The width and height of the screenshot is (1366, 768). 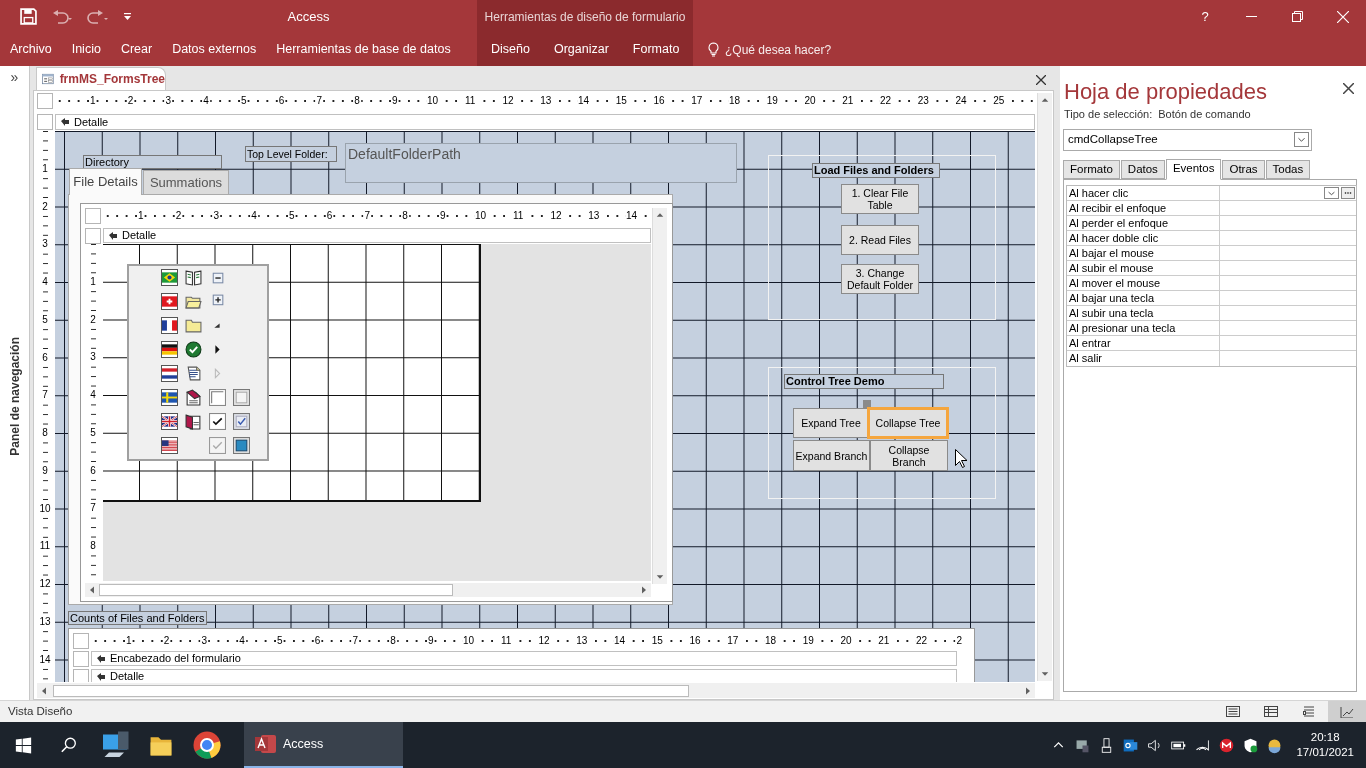 What do you see at coordinates (880, 279) in the screenshot?
I see `command-button: 3. Change Default Folder` at bounding box center [880, 279].